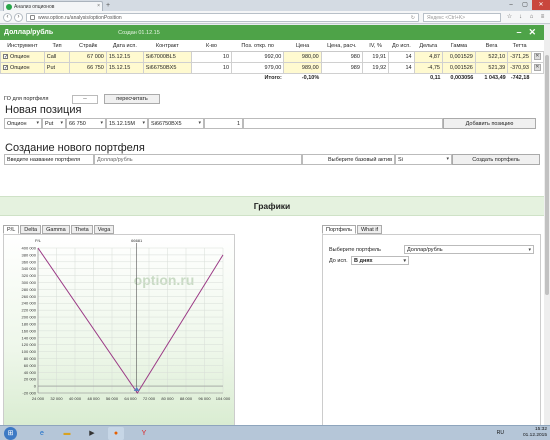 Image resolution: width=550 pixels, height=440 pixels. What do you see at coordinates (57, 47) in the screenshot?
I see `col-header: Тип` at bounding box center [57, 47].